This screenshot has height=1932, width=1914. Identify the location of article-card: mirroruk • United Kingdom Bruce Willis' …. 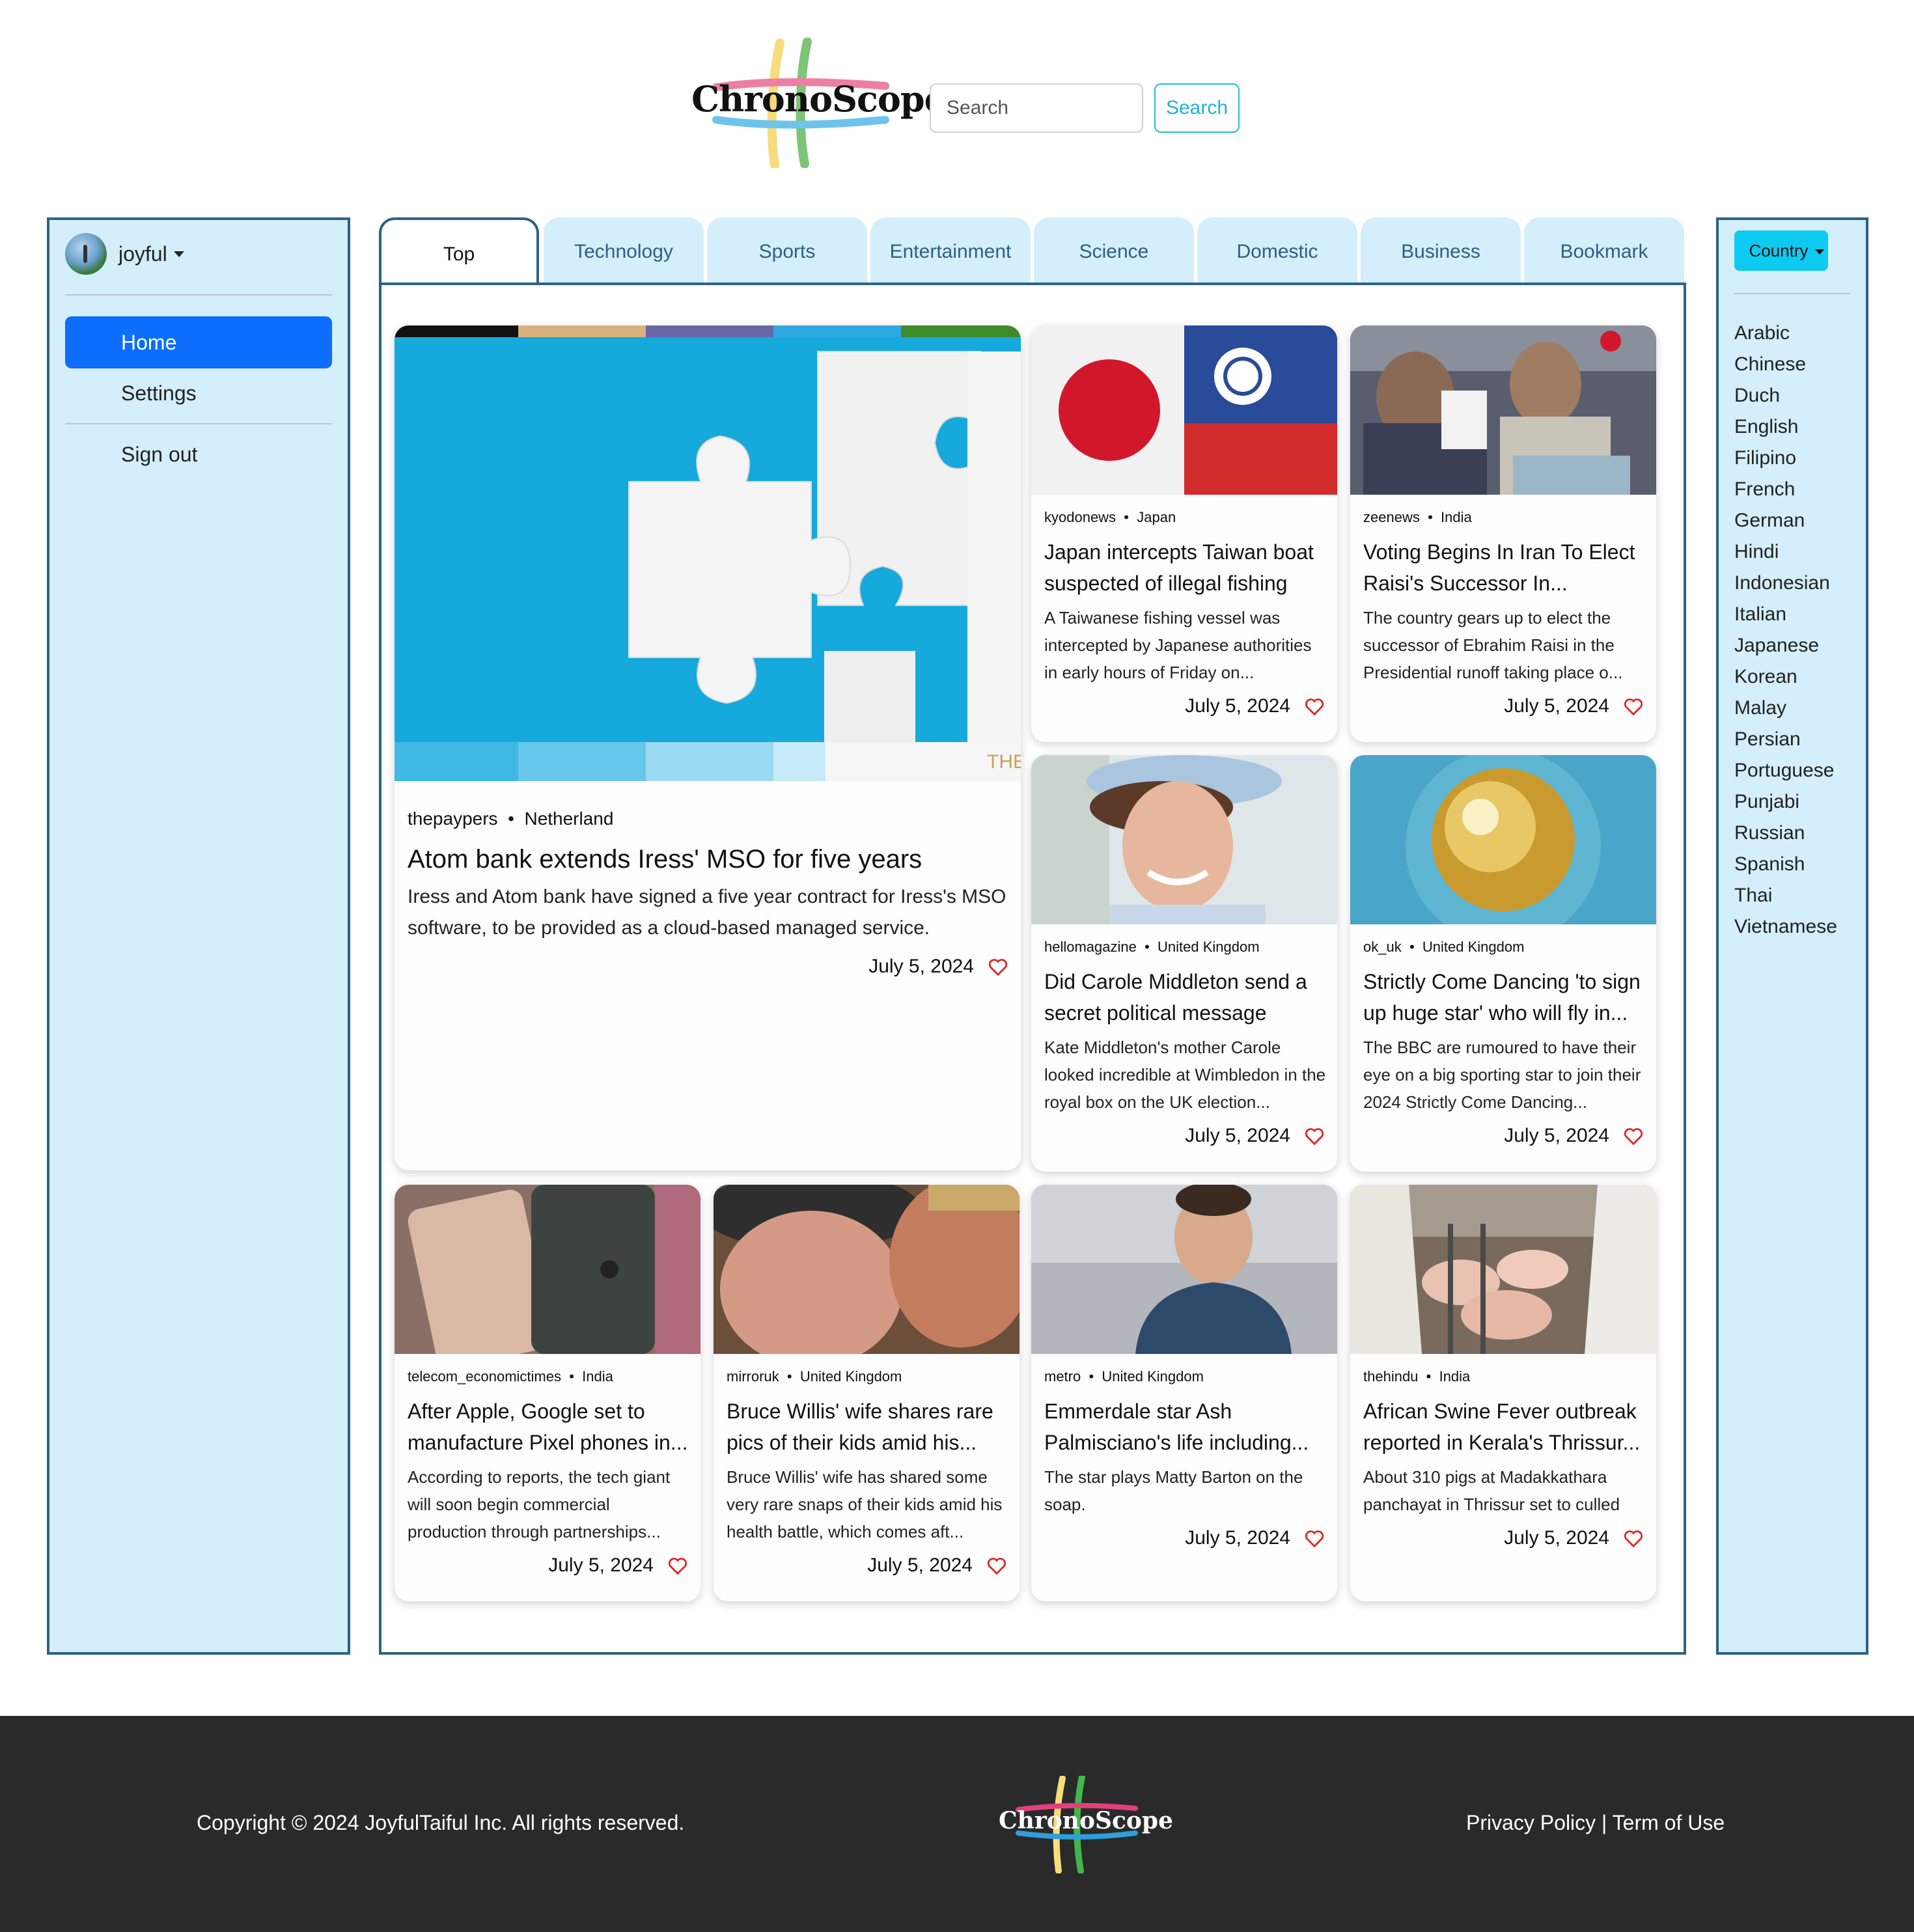
(867, 1393).